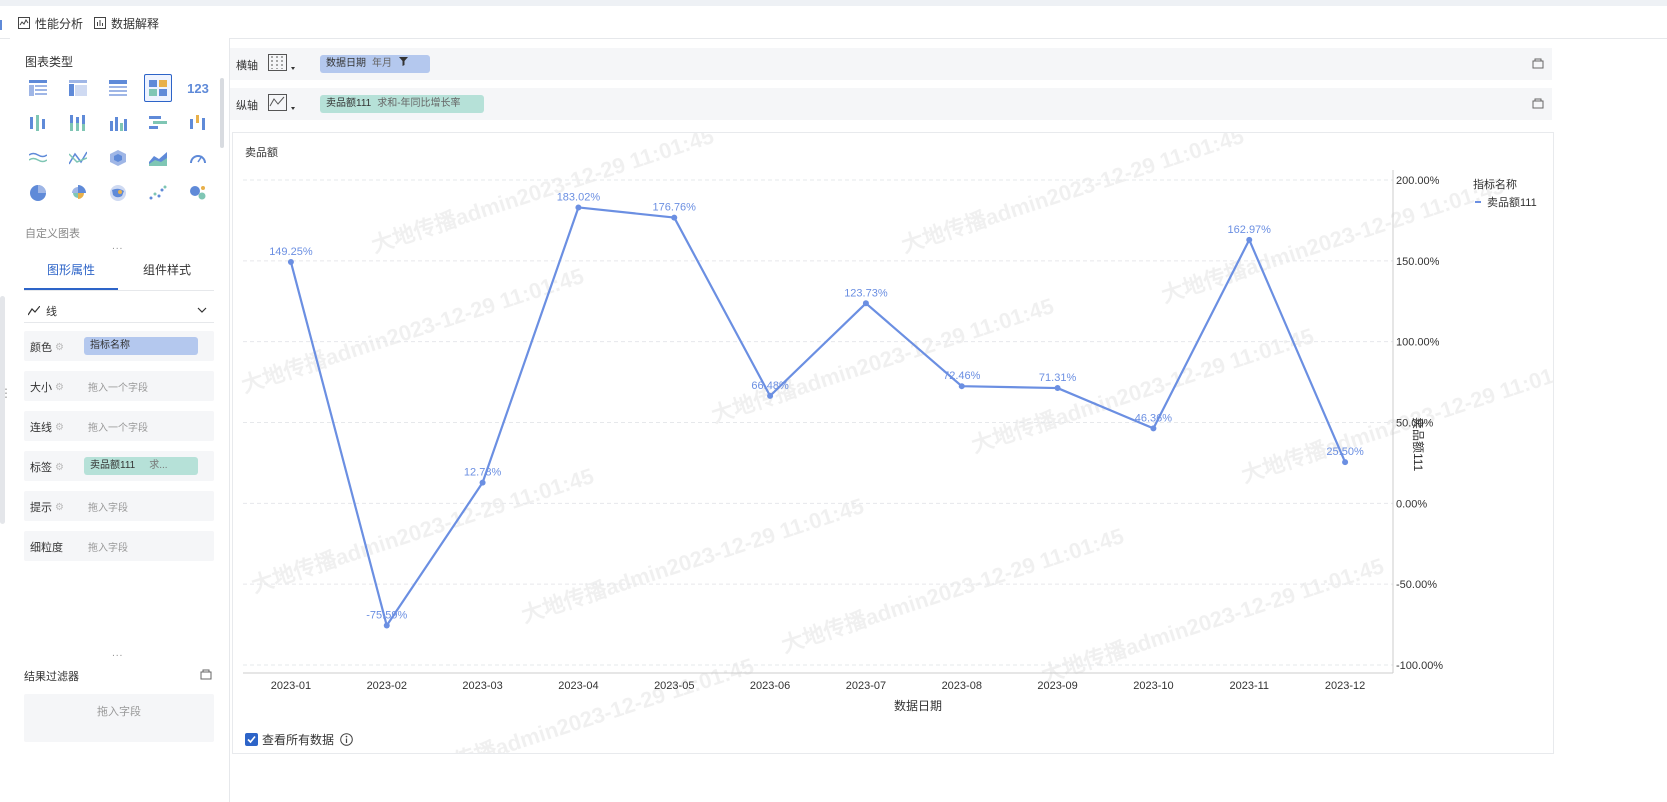 This screenshot has height=802, width=1667. Describe the element at coordinates (198, 88) in the screenshot. I see `kpi-number-icon: 123` at that location.